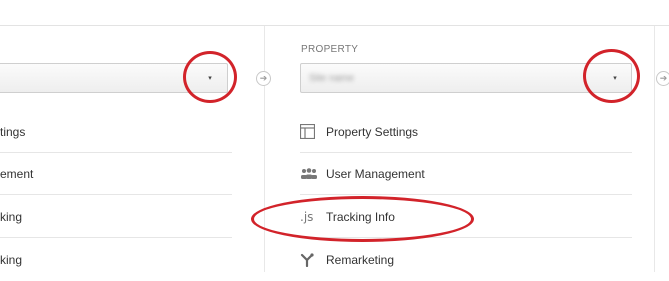 The height and width of the screenshot is (281, 669). I want to click on property-item-settings: Property Settings, so click(466, 132).